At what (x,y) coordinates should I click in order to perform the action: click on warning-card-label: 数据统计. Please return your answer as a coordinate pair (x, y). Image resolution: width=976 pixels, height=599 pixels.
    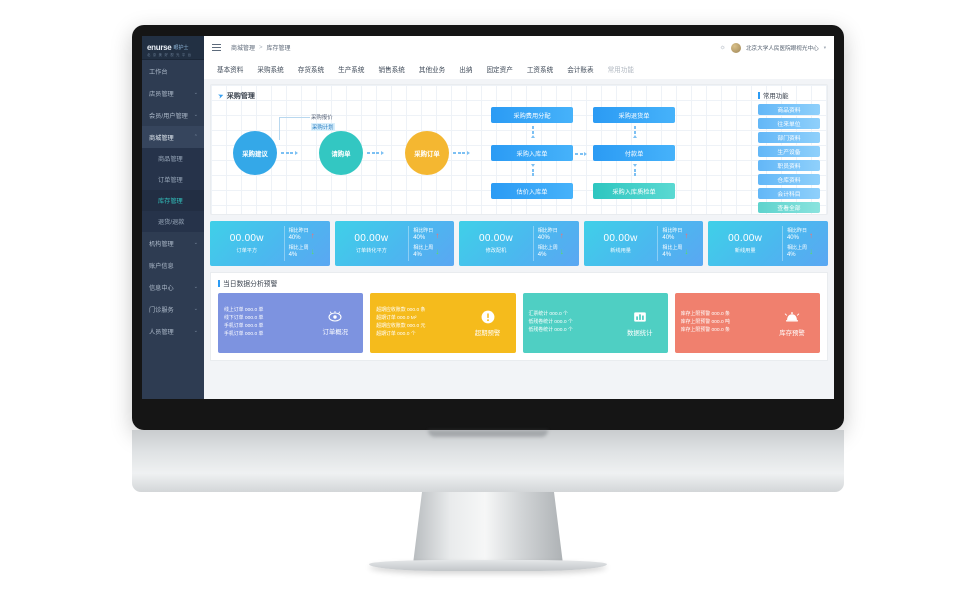
    Looking at the image, I should click on (639, 333).